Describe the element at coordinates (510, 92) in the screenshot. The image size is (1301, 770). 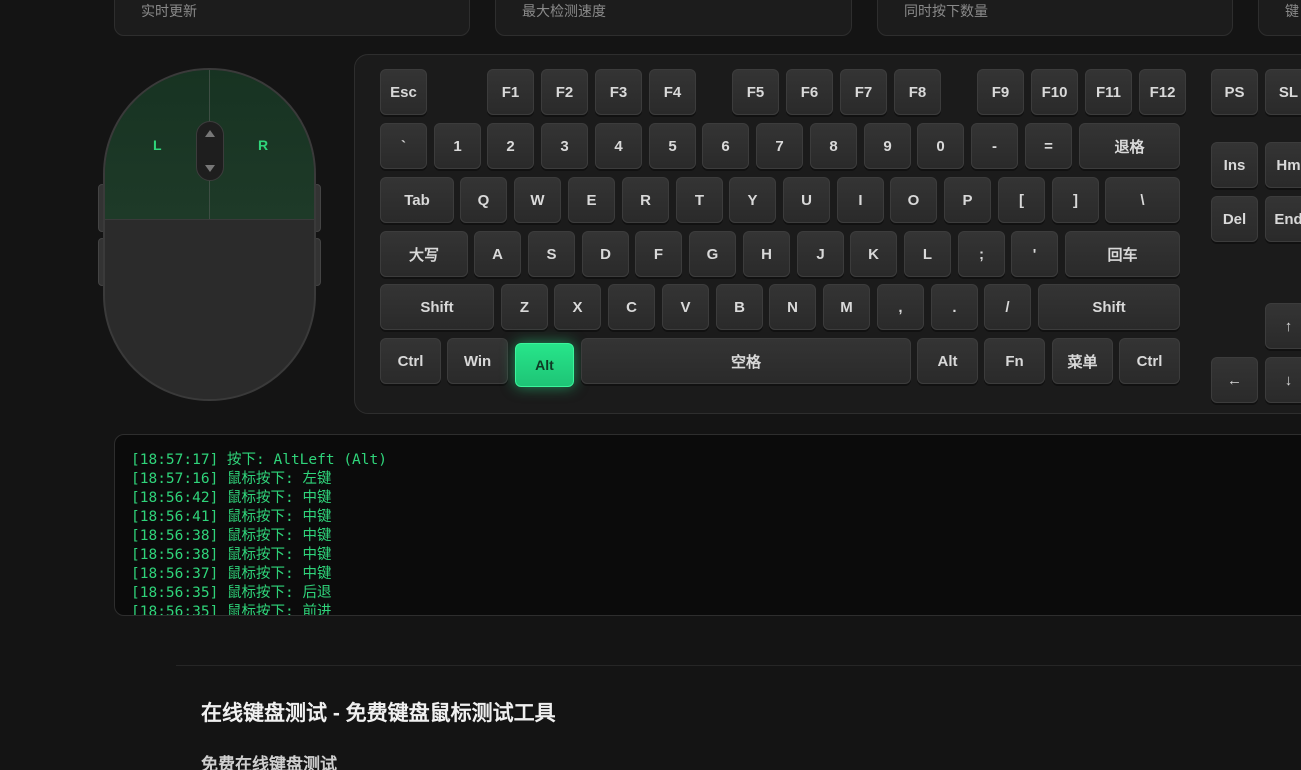
I see `key-f1: F1` at that location.